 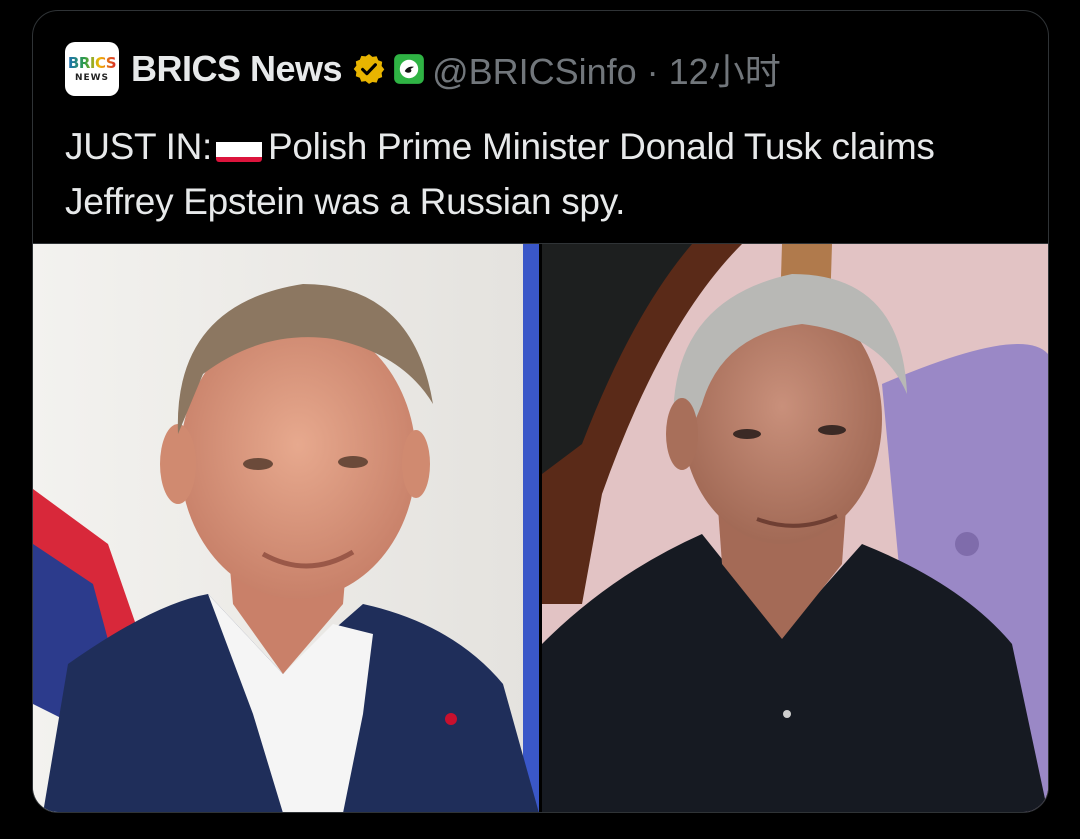 I want to click on tweet-header: BRICS NEWS BRICS News @BRICSinfo · 12小时, so click(x=423, y=69).